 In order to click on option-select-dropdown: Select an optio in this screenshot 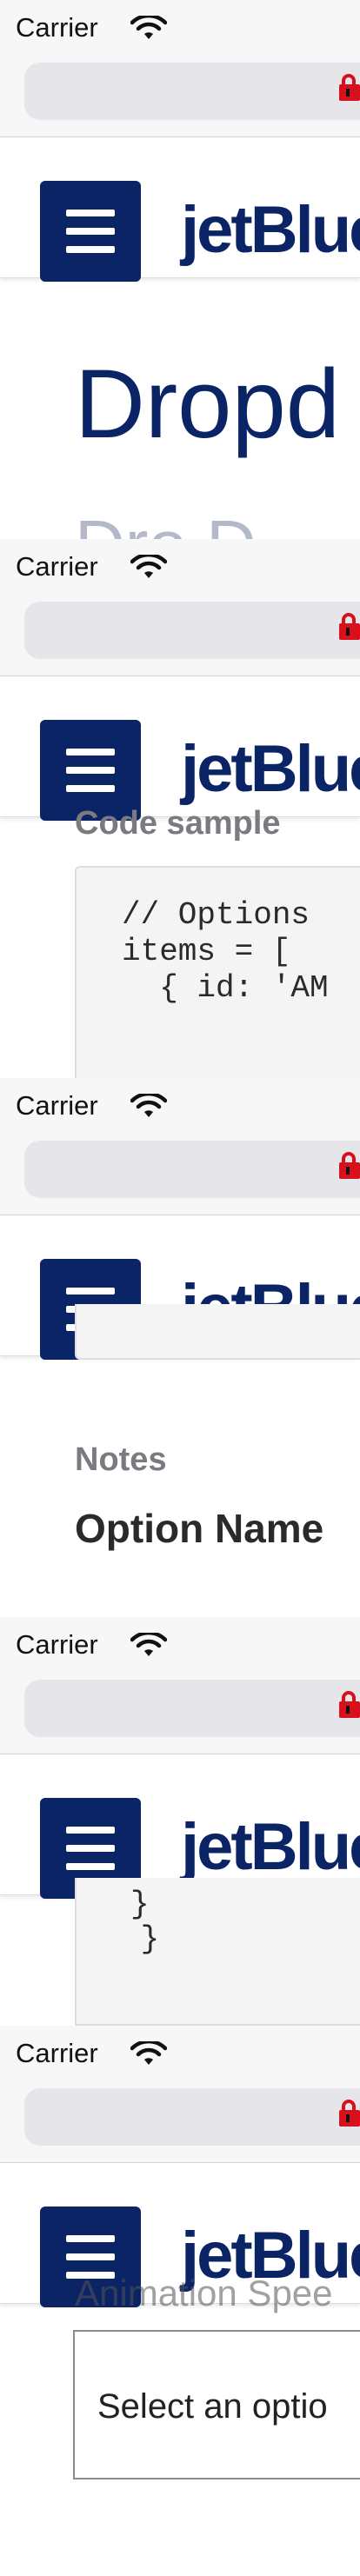, I will do `click(216, 2404)`.